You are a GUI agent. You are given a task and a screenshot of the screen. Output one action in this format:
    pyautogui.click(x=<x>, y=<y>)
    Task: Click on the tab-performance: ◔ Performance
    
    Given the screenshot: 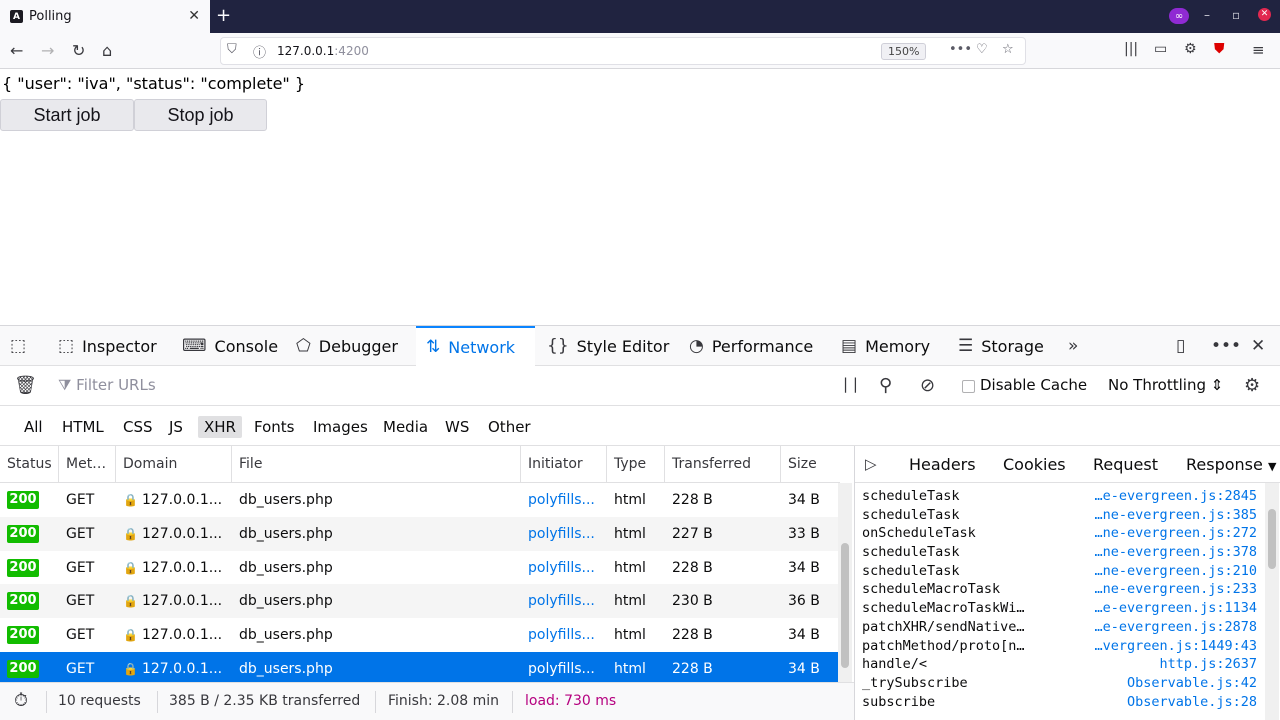 What is the action you would take?
    pyautogui.click(x=751, y=346)
    